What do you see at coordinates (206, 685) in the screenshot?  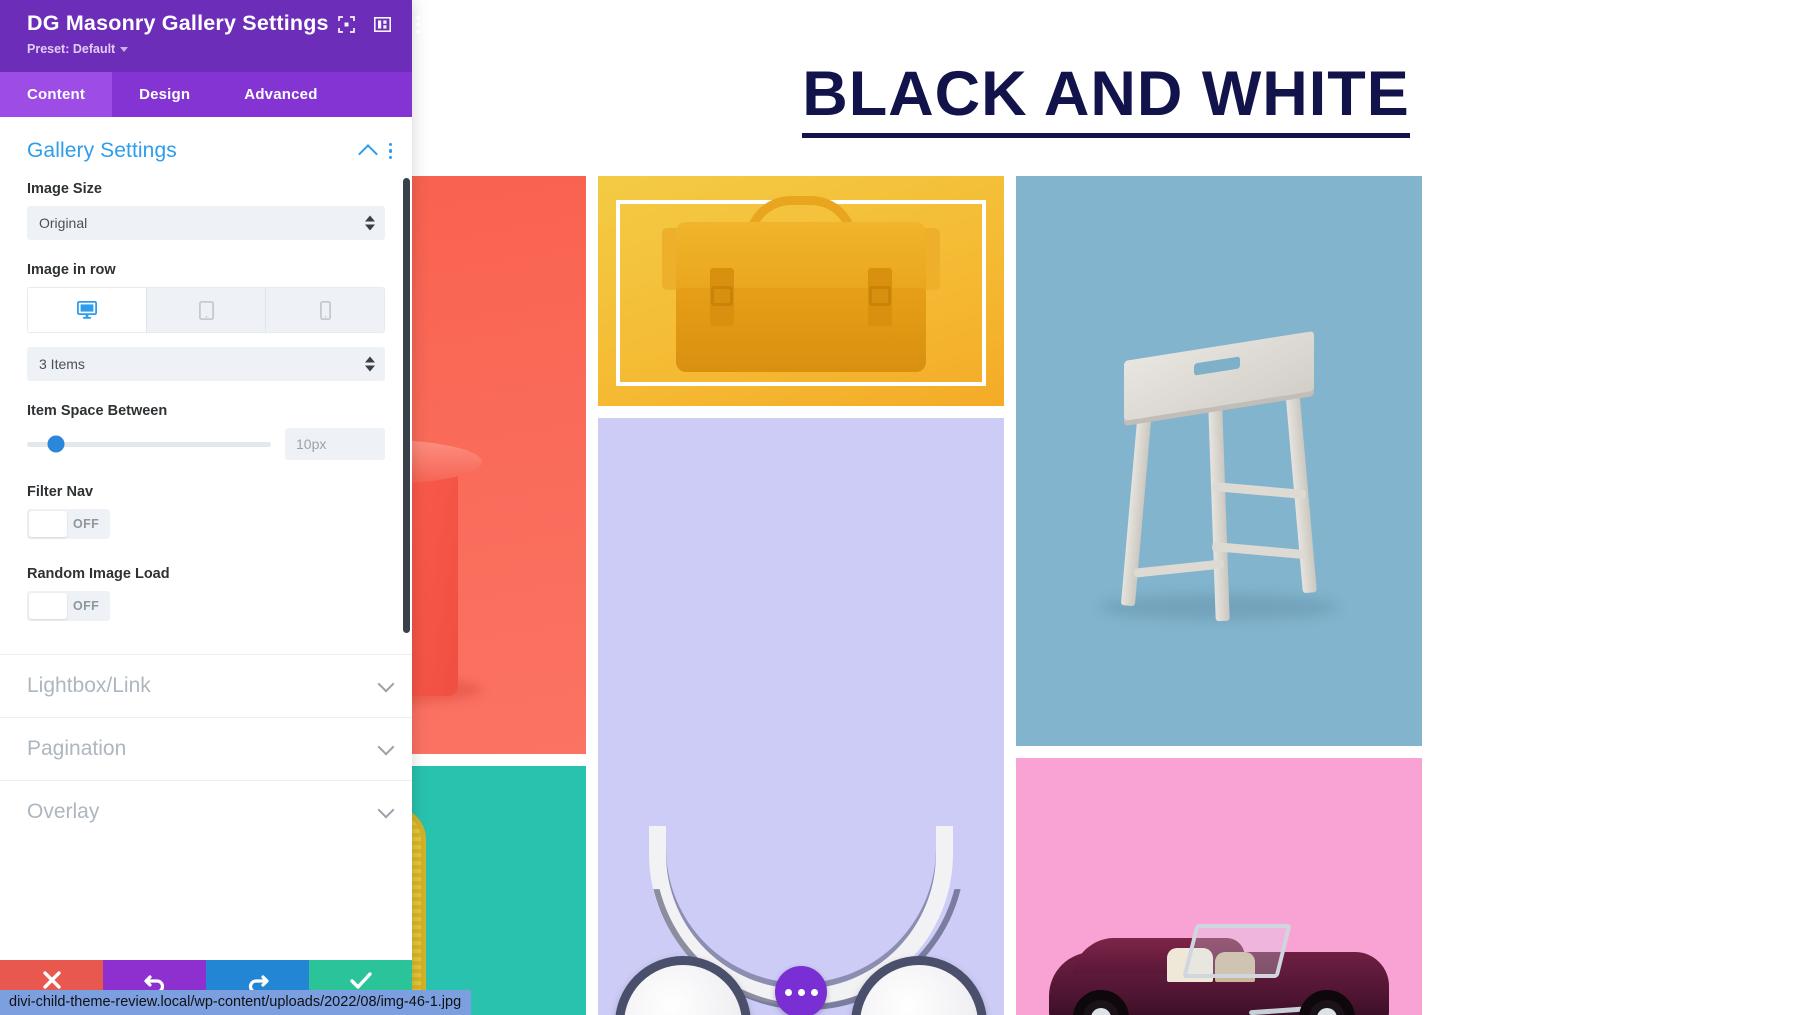 I see `section-lightbox-link: Lightbox/Link` at bounding box center [206, 685].